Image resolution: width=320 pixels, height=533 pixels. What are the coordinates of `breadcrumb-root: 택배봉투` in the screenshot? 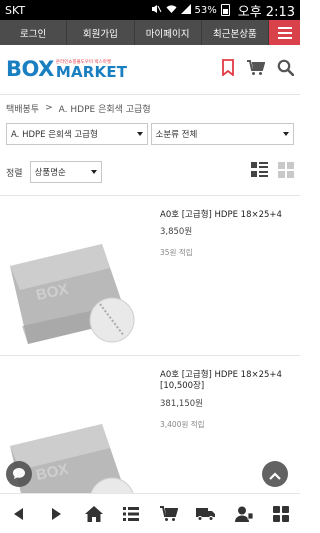 It's located at (22, 108).